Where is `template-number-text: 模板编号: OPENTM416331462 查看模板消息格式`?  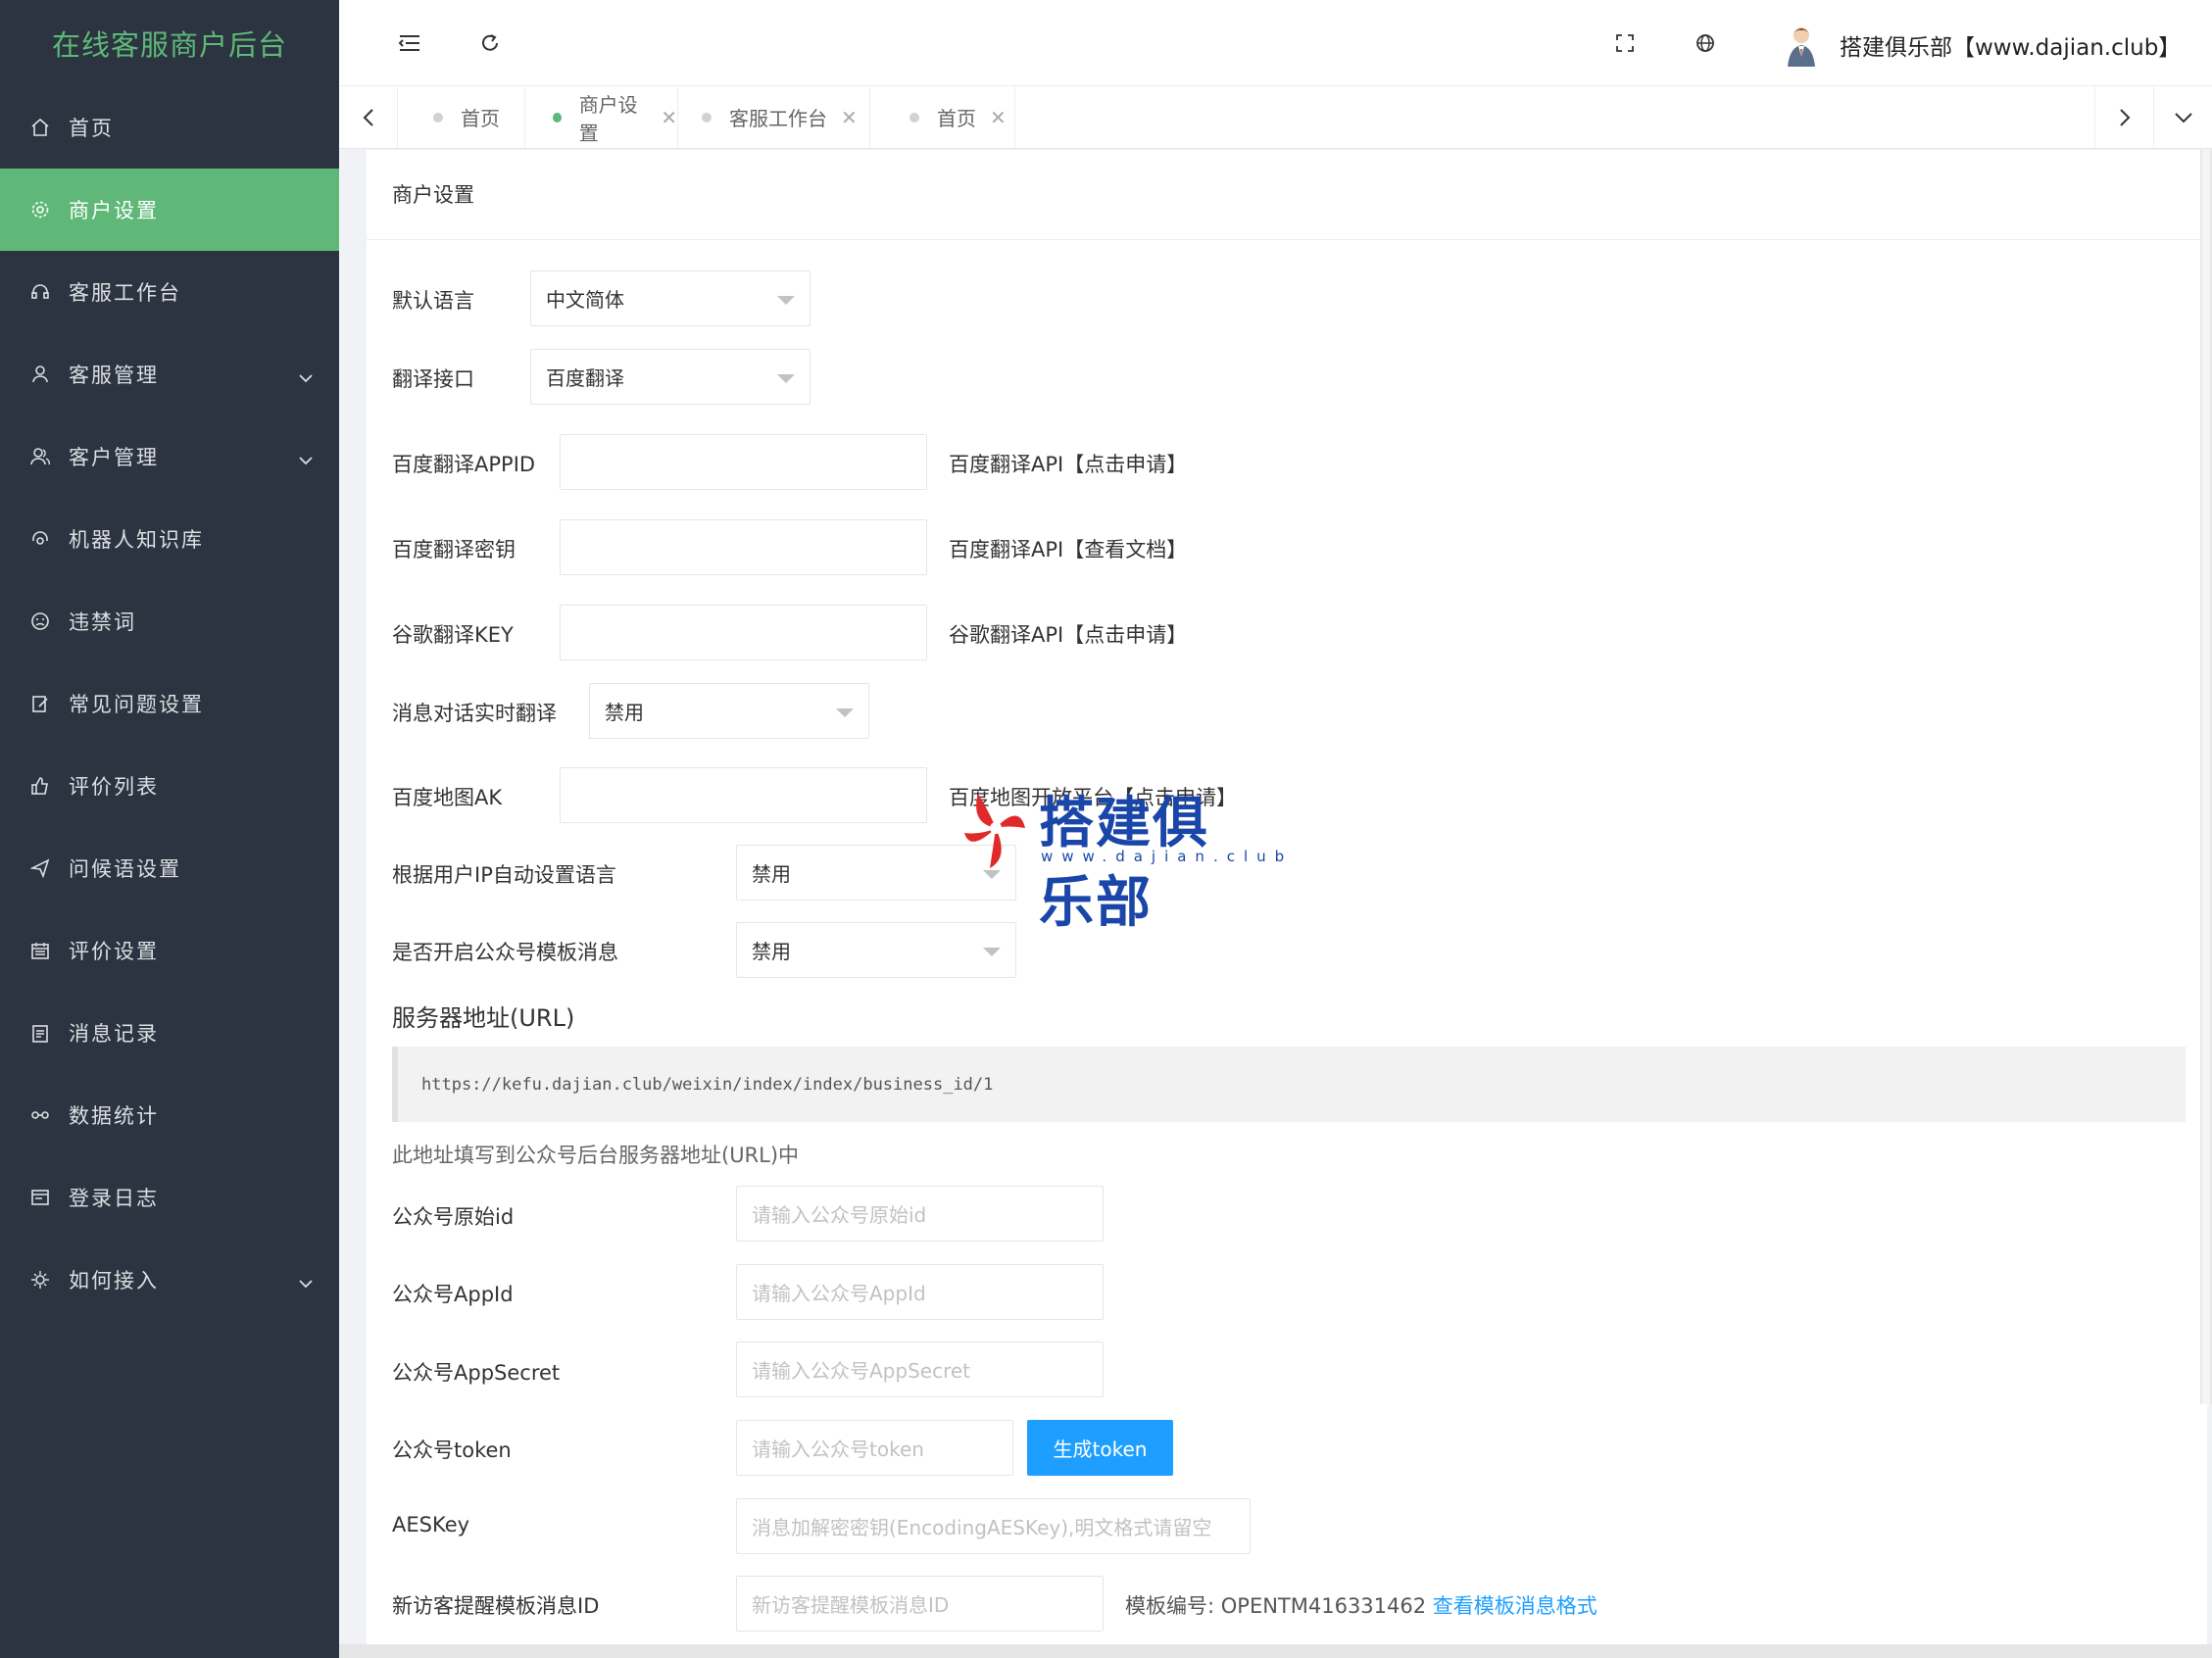 template-number-text: 模板编号: OPENTM416331462 查看模板消息格式 is located at coordinates (1361, 1605).